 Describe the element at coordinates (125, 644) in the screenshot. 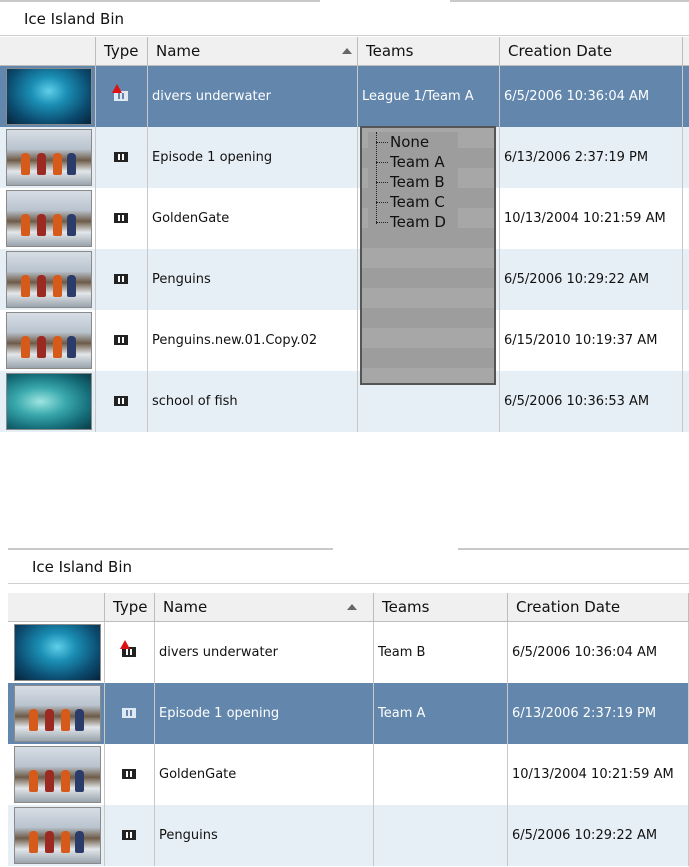

I see `flag-icon` at that location.